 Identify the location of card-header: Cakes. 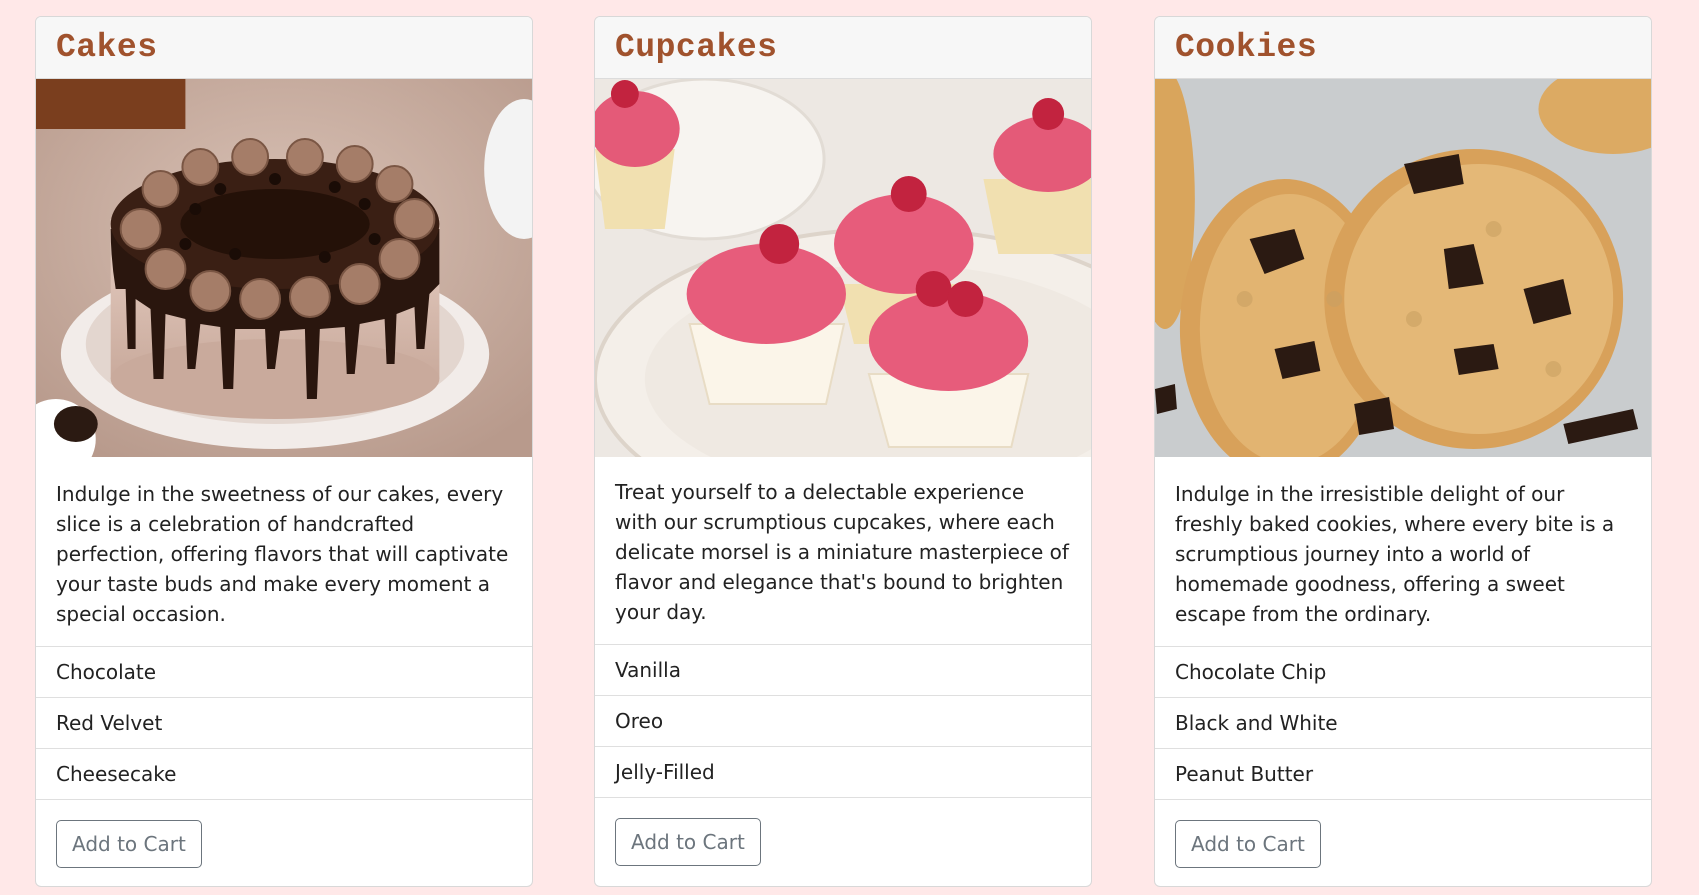
(284, 48).